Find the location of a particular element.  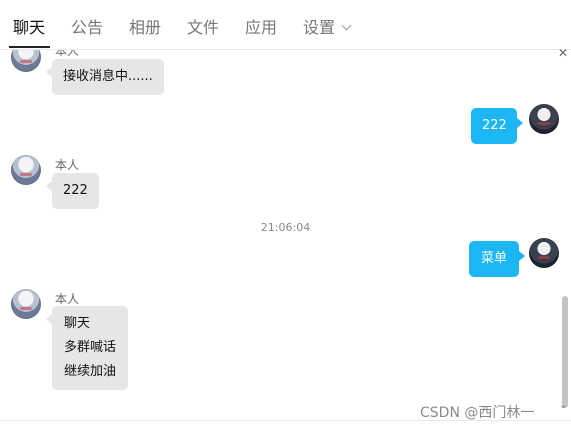

message-timestamp: 21:06:04 is located at coordinates (285, 227).